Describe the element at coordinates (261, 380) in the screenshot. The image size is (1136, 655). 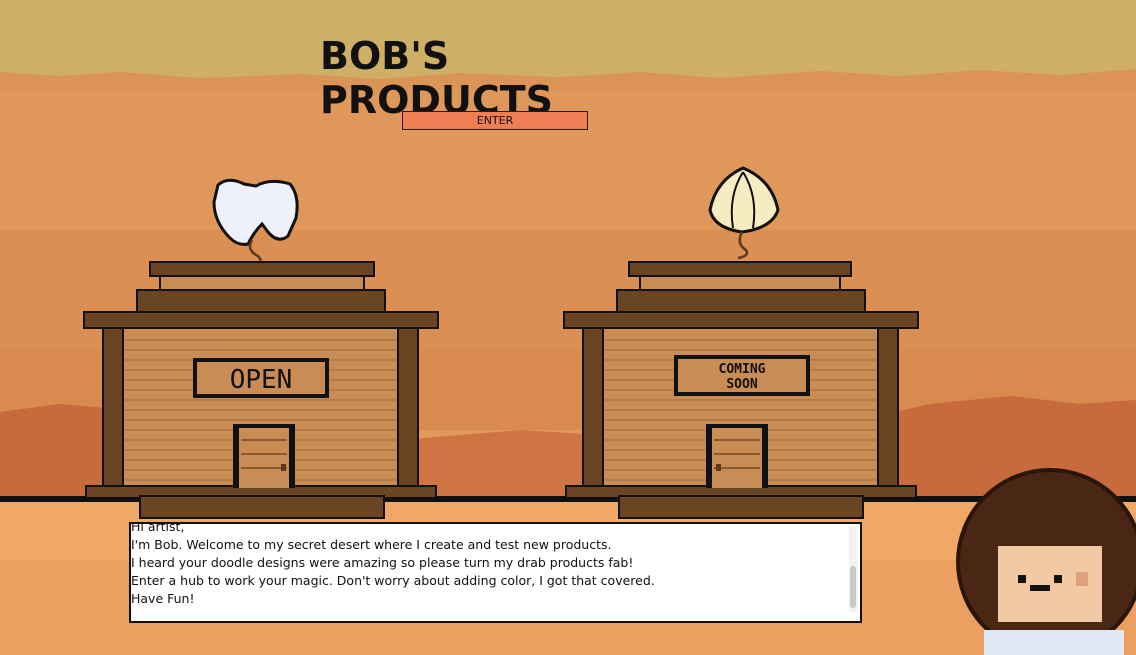
I see `sign-open-text: OPEN` at that location.